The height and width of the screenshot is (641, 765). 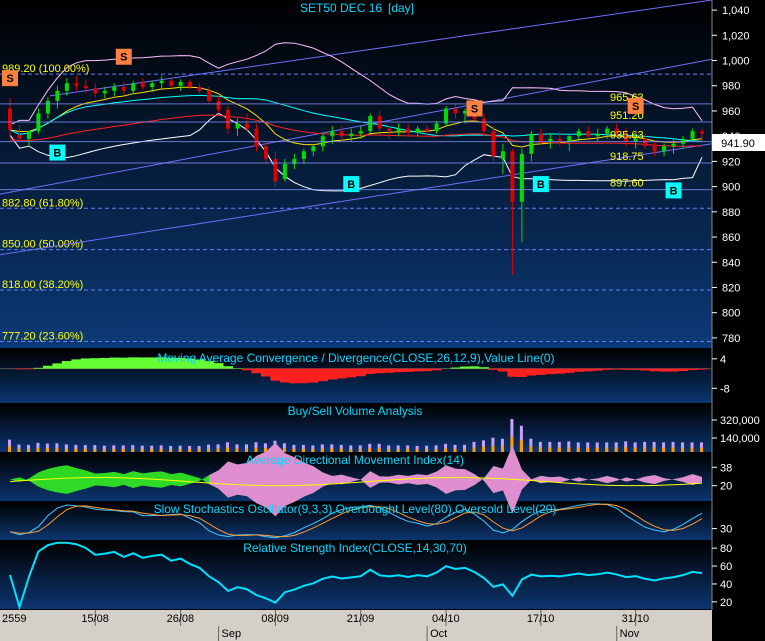 I want to click on date-tick-label: 08/09, so click(x=275, y=619).